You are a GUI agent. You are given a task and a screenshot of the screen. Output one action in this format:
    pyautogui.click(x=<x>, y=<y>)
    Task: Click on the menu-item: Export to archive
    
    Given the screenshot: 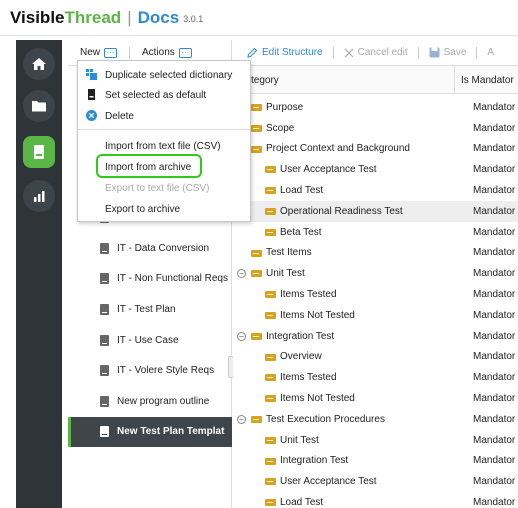 What is the action you would take?
    pyautogui.click(x=164, y=209)
    